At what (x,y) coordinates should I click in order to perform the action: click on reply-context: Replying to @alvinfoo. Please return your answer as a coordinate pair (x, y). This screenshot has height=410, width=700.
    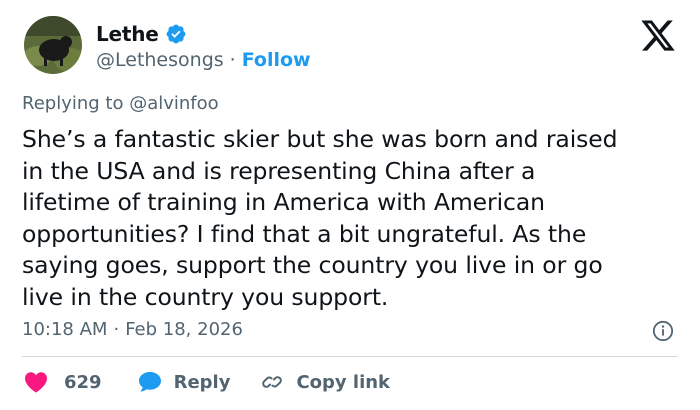
    Looking at the image, I should click on (120, 103).